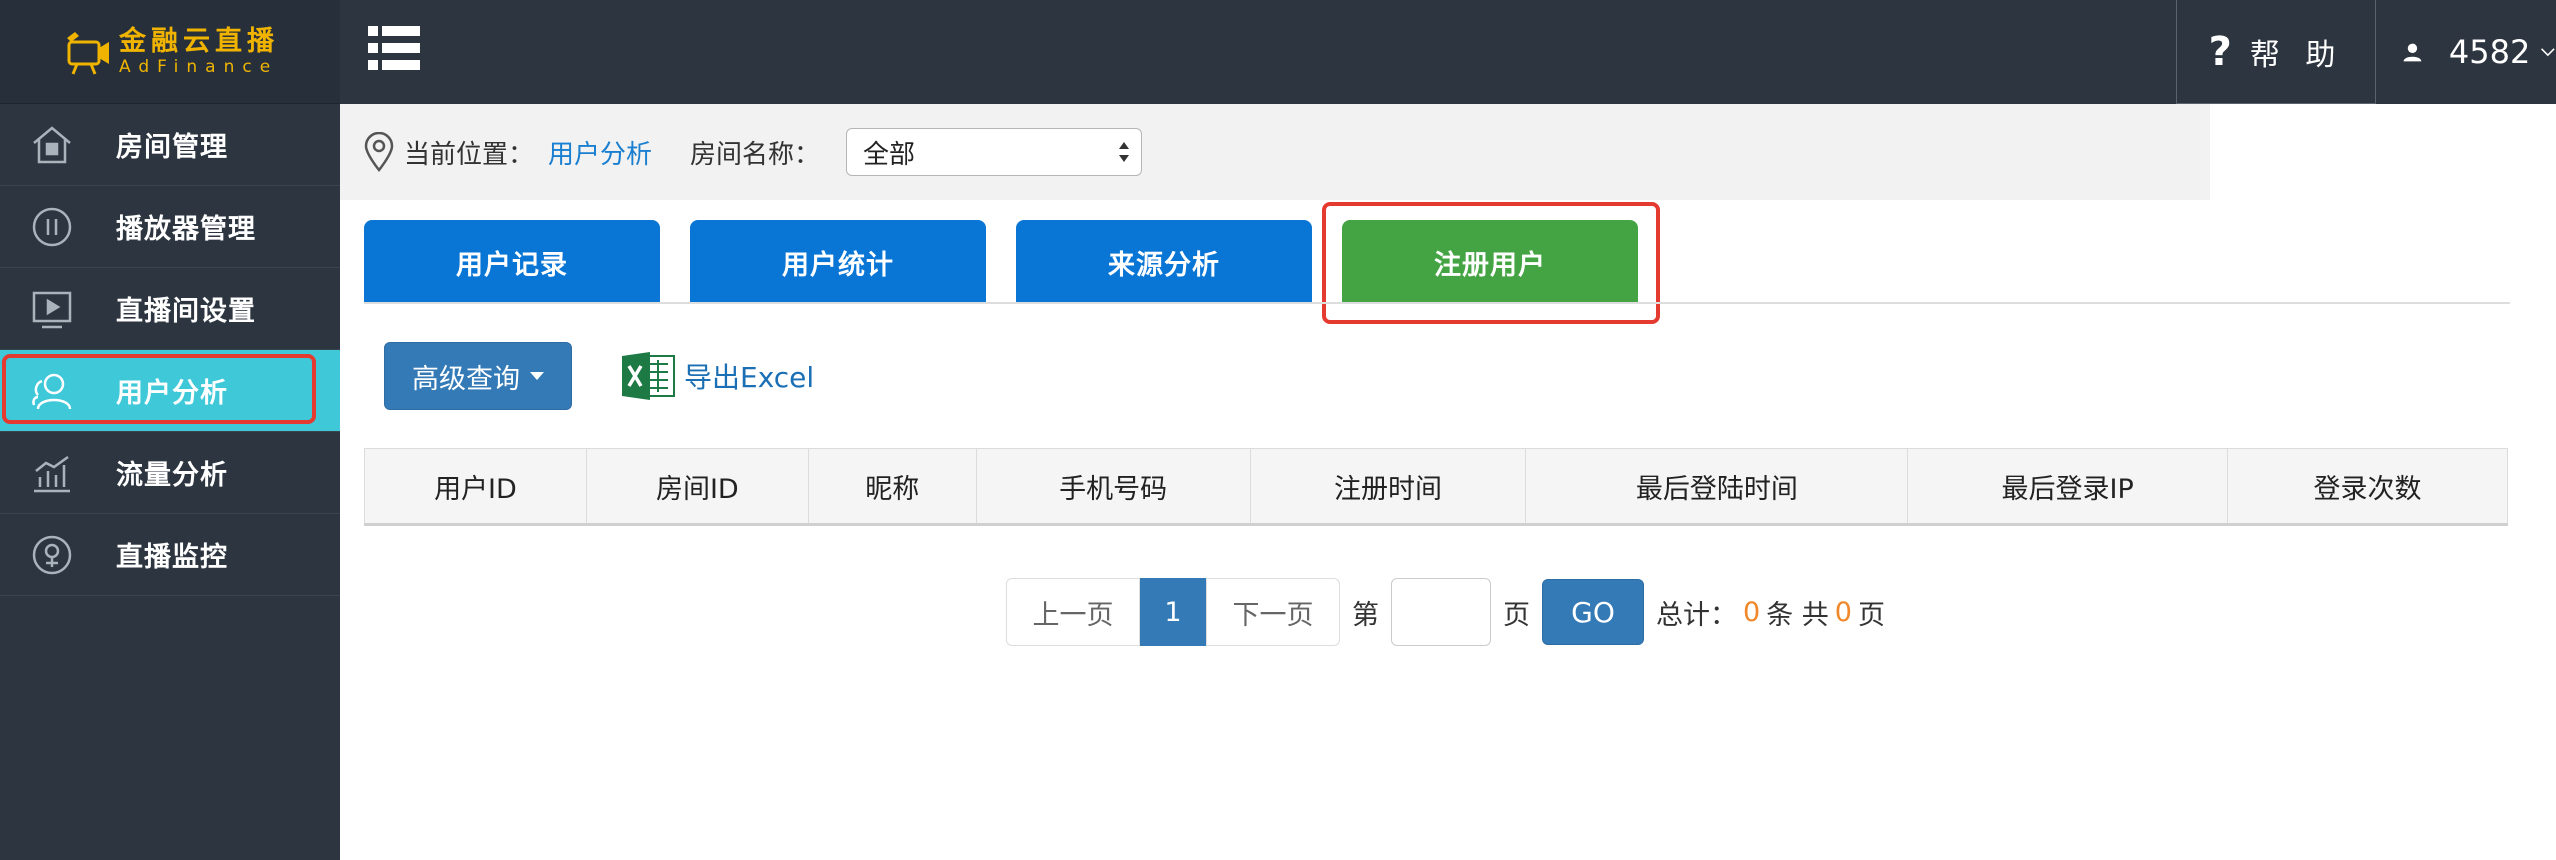 The image size is (2556, 860). What do you see at coordinates (172, 557) in the screenshot?
I see `sidebar-item-label: 直播监控` at bounding box center [172, 557].